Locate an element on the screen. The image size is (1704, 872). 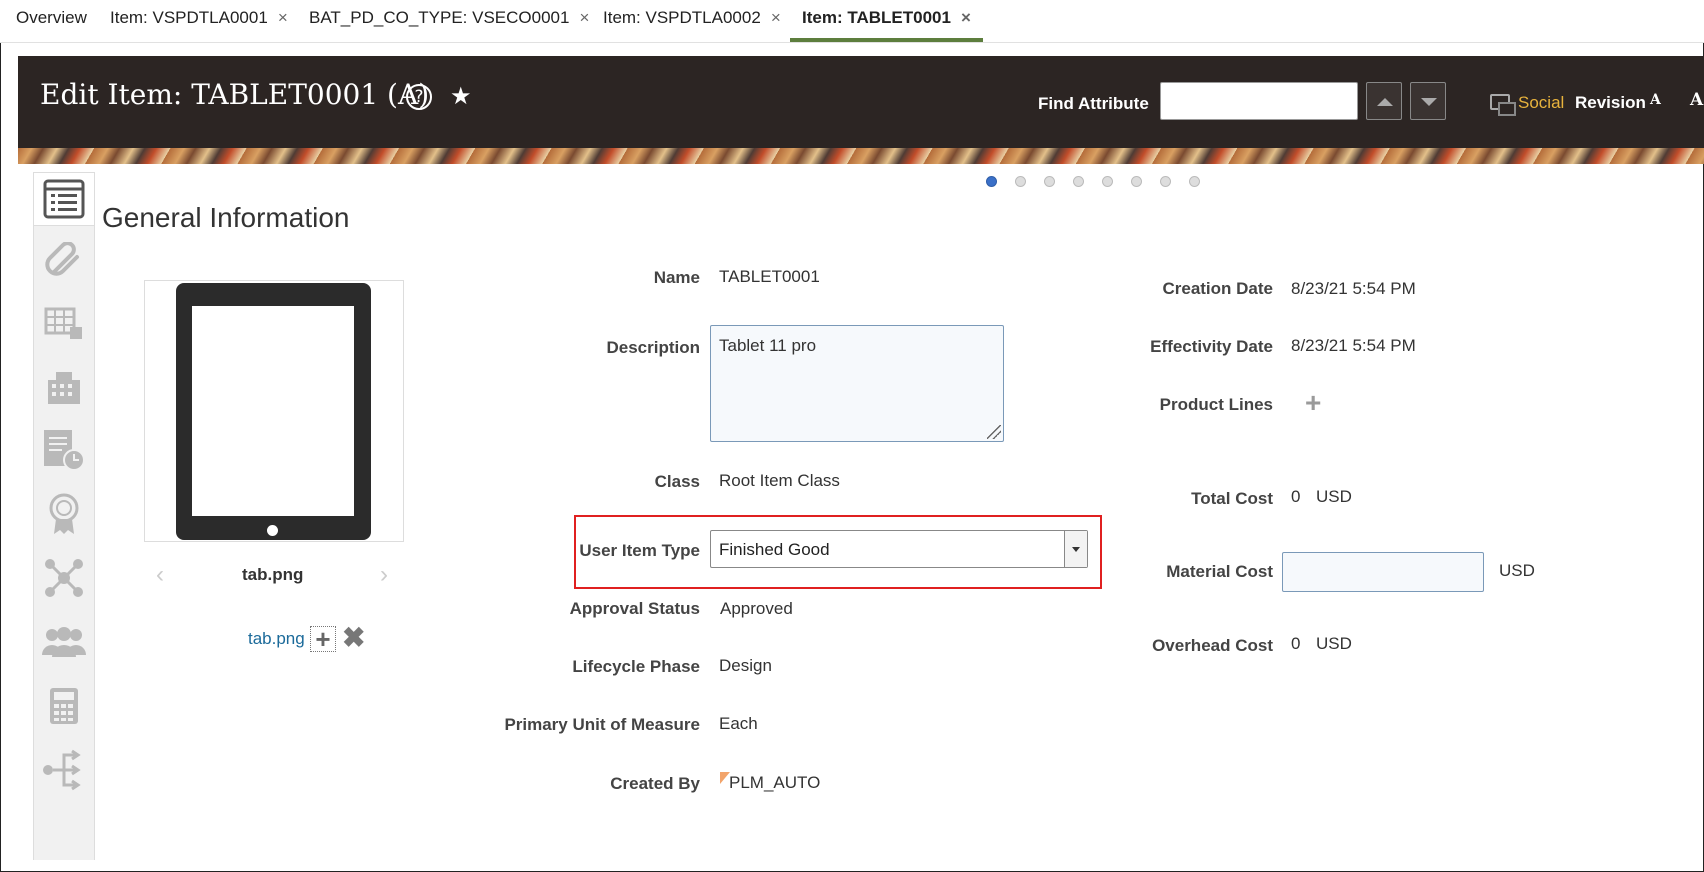
total-cost-value: 0 is located at coordinates (1296, 496).